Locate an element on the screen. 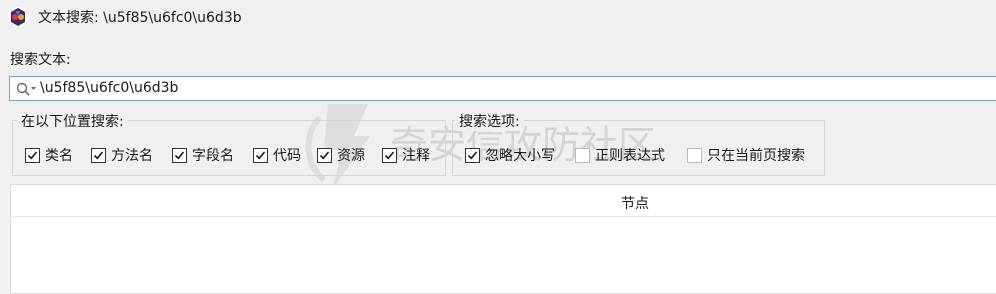 The width and height of the screenshot is (996, 294). search-options-group: 搜索选项: 忽略大小写 正则表达式 只在当前页搜索 is located at coordinates (638, 143).